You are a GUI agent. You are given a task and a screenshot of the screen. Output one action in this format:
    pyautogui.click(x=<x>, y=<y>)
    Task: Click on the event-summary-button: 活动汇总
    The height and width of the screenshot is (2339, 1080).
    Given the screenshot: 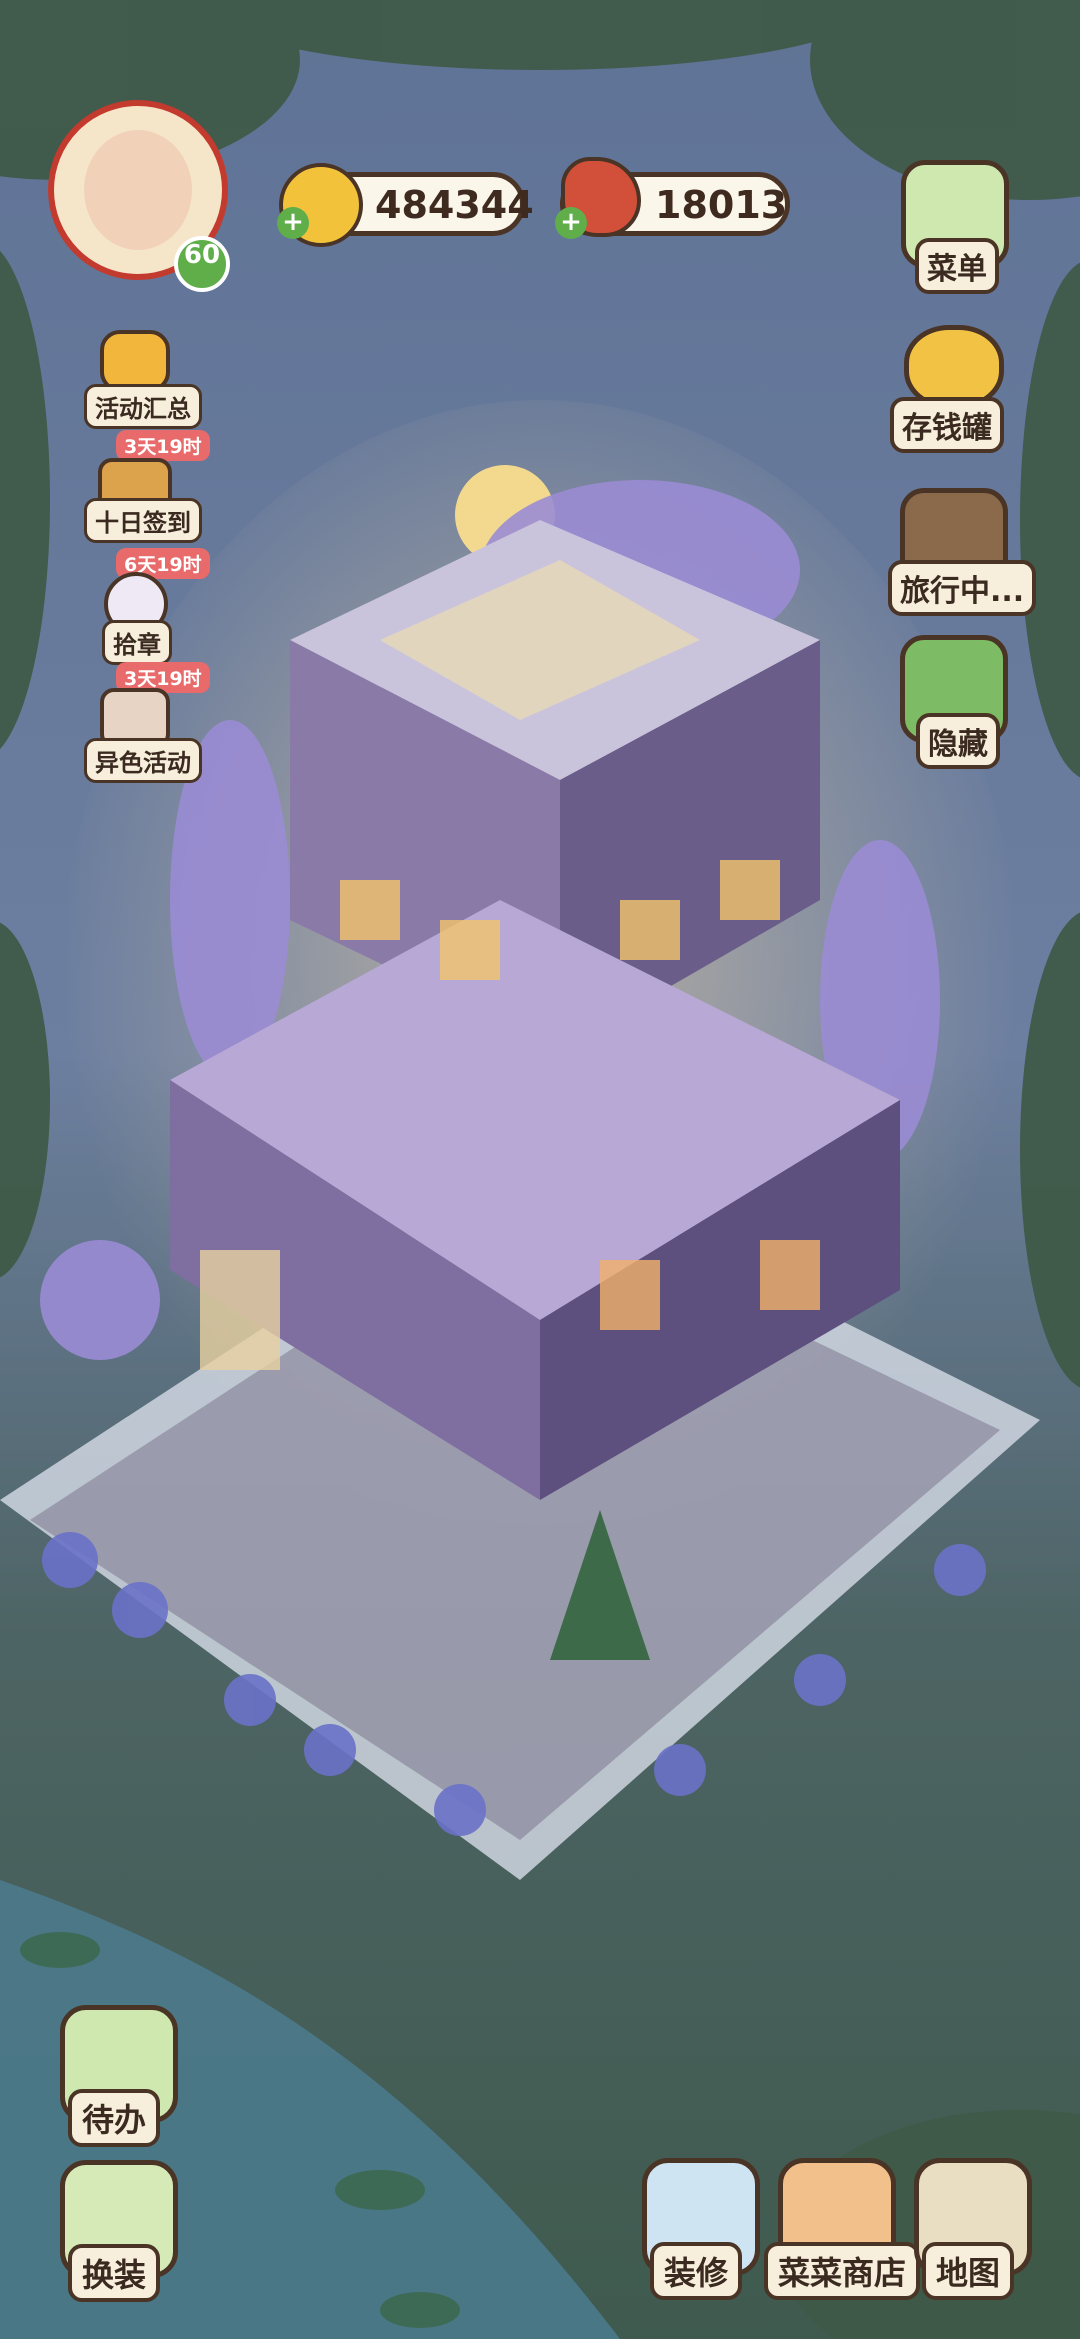 What is the action you would take?
    pyautogui.click(x=143, y=379)
    